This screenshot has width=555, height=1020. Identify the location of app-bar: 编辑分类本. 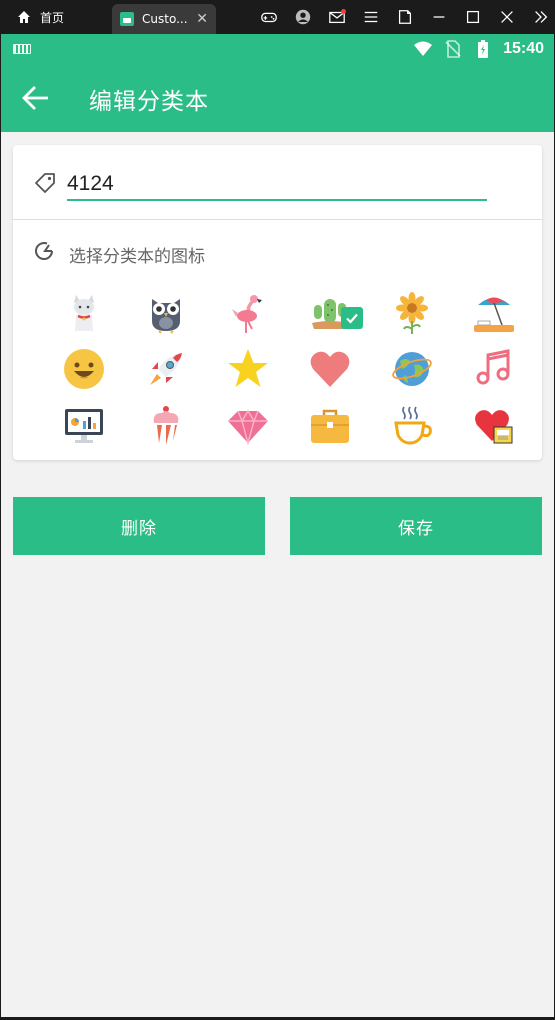
(277, 98).